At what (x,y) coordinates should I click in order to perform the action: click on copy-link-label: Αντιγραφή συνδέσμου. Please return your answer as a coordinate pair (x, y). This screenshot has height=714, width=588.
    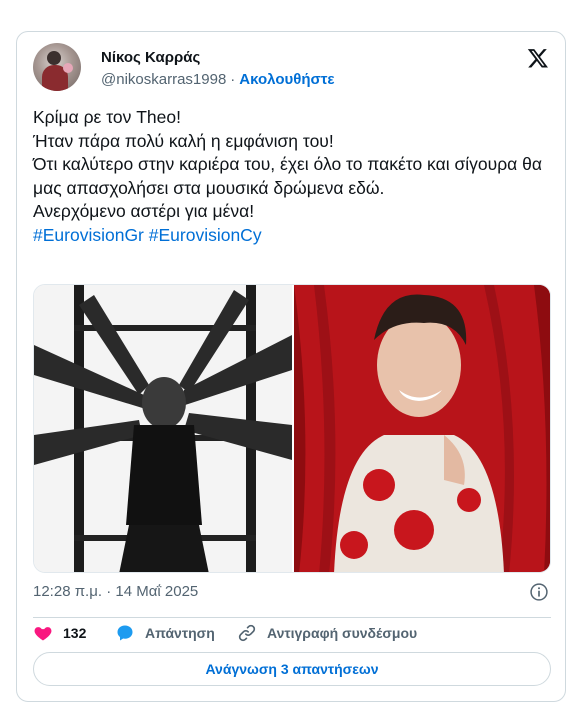
    Looking at the image, I should click on (342, 633).